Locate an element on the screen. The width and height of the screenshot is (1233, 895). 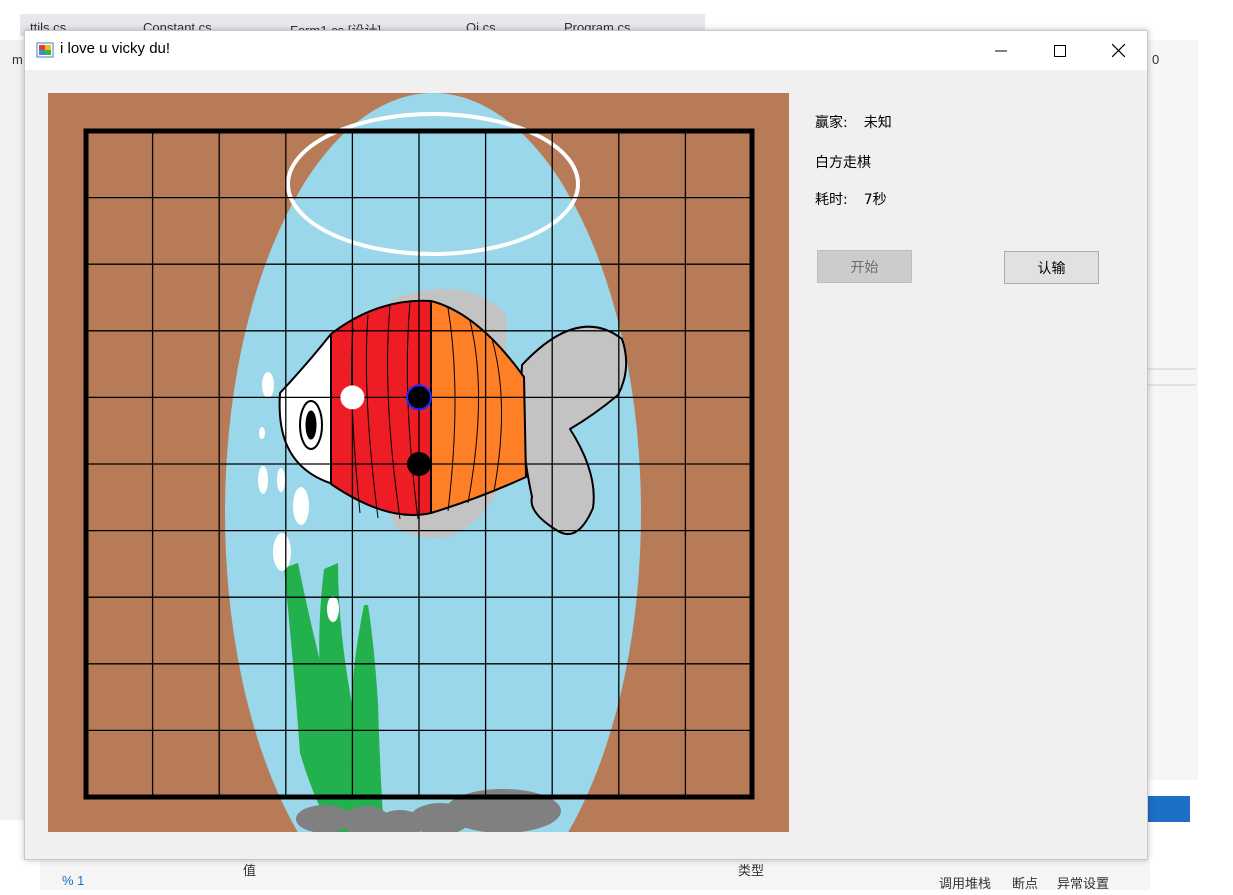
winner-row: 赢家: 未知 is located at coordinates (853, 122).